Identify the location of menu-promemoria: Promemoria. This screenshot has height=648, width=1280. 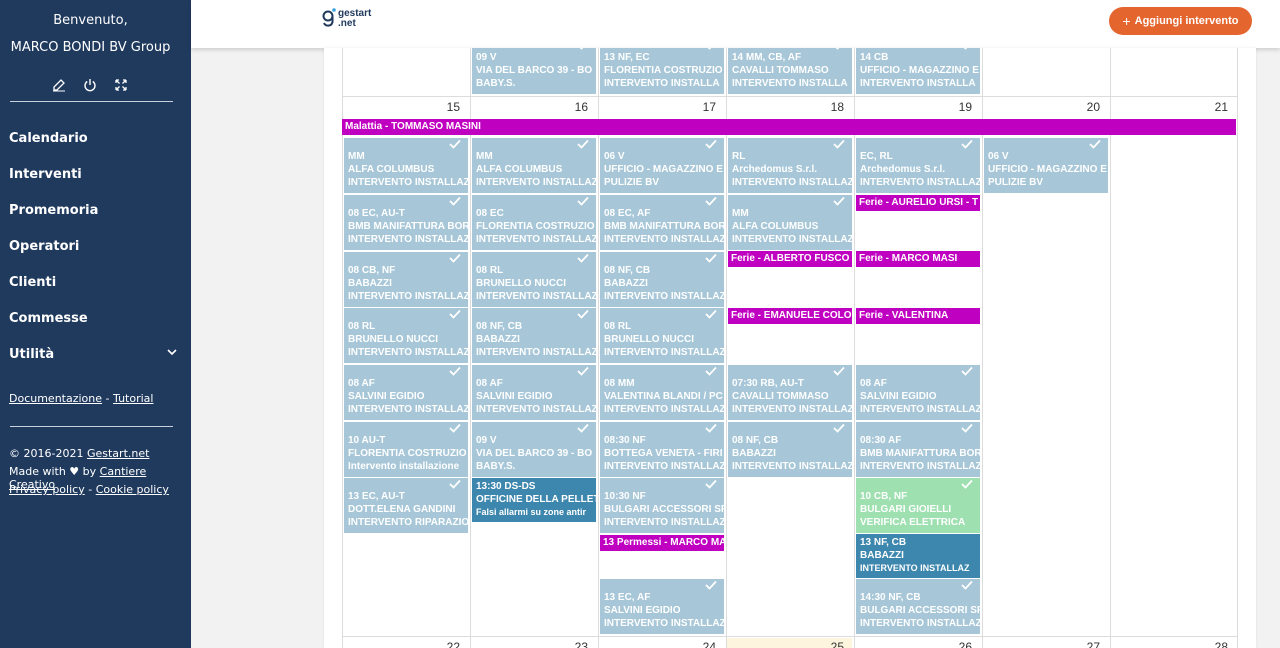
(53, 210).